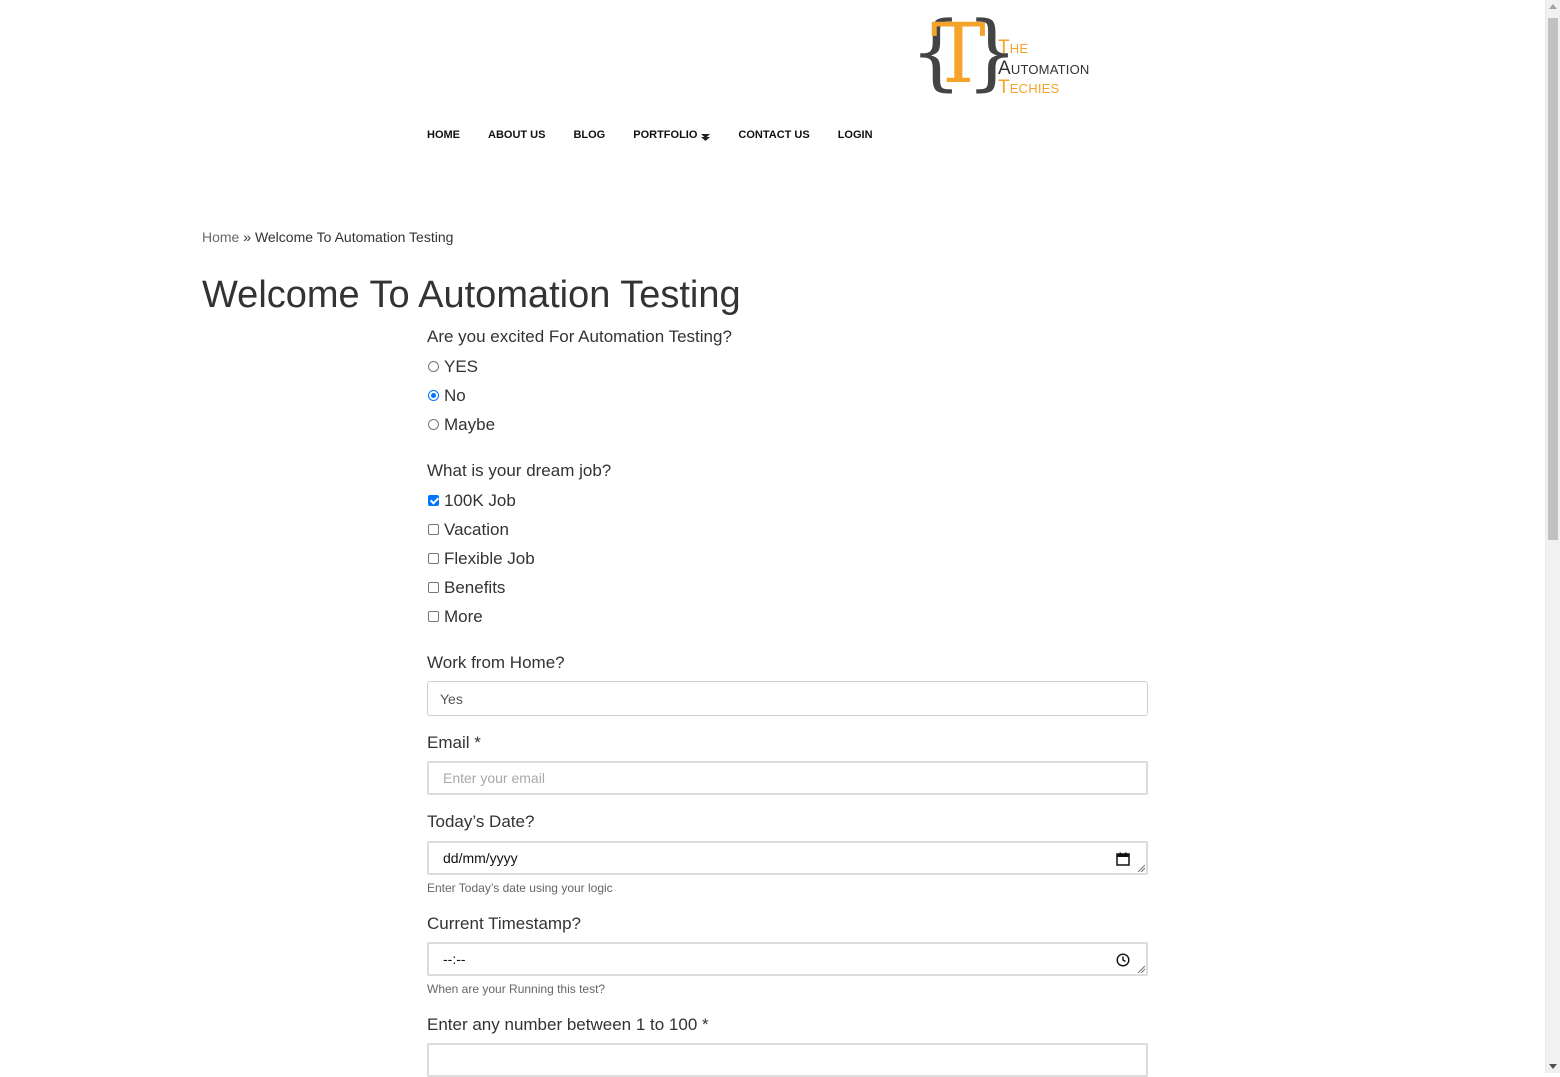 Image resolution: width=1560 pixels, height=1077 pixels. I want to click on nav-home: HOME, so click(443, 135).